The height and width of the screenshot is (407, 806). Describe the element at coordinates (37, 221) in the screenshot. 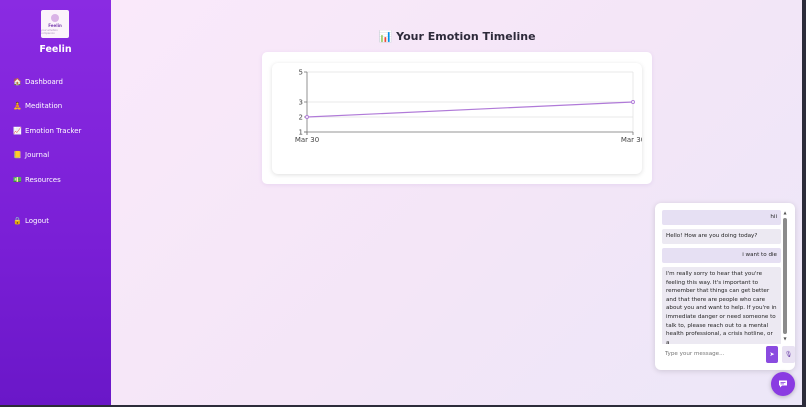

I see `logout-label: Logout` at that location.